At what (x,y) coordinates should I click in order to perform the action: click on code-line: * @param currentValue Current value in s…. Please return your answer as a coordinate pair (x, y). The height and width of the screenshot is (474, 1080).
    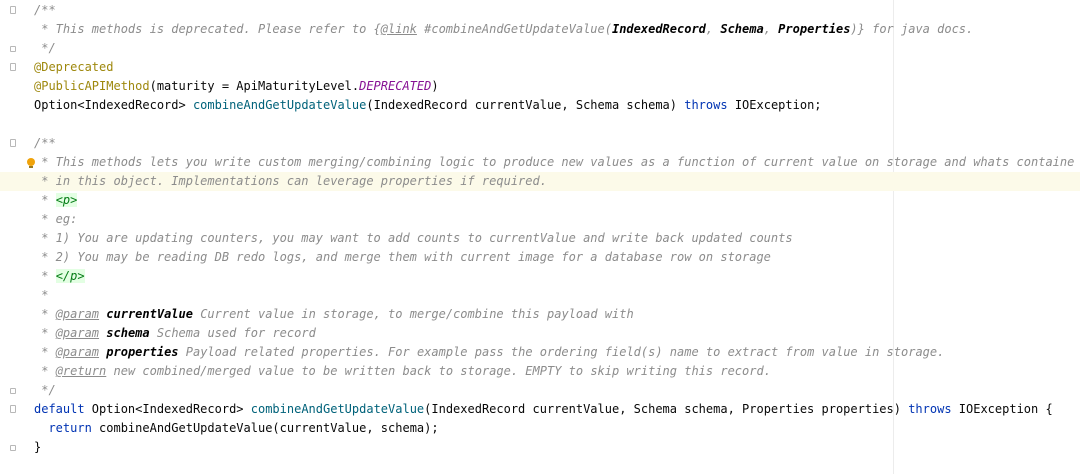
    Looking at the image, I should click on (540, 314).